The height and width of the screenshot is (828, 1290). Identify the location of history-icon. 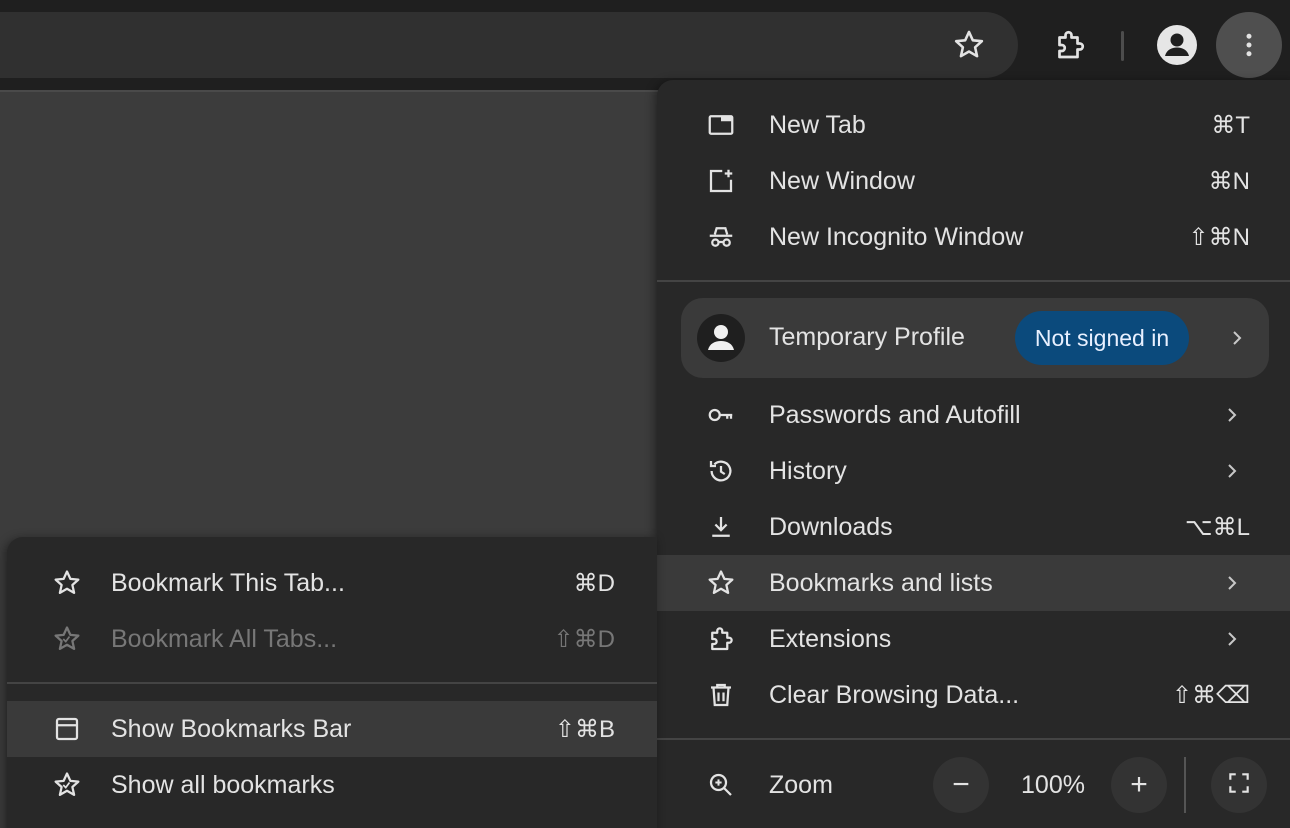
(721, 471).